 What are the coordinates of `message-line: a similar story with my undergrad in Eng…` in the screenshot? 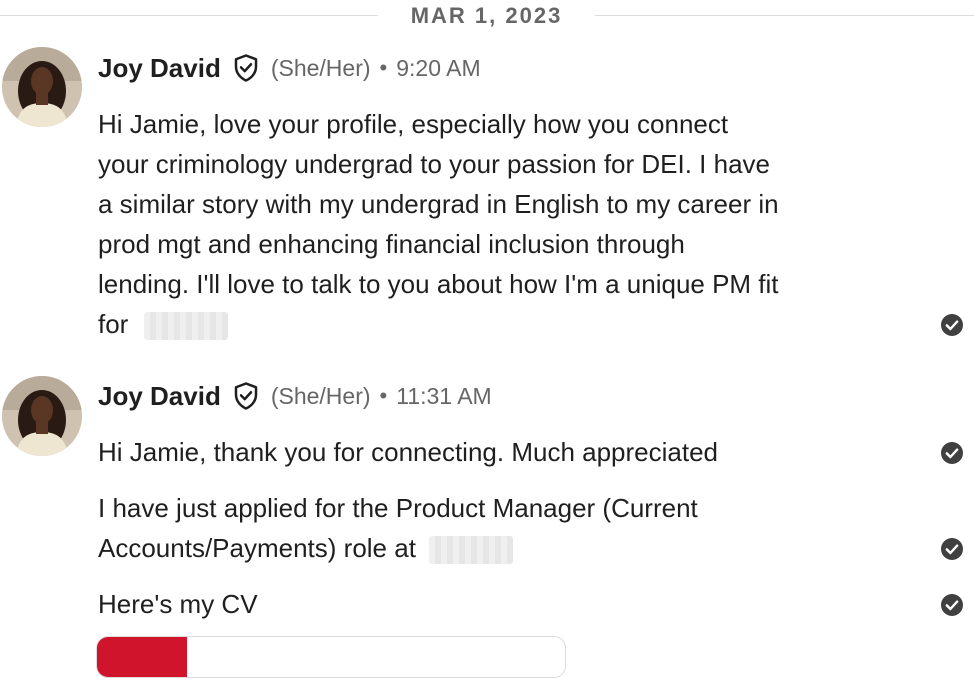 It's located at (438, 204).